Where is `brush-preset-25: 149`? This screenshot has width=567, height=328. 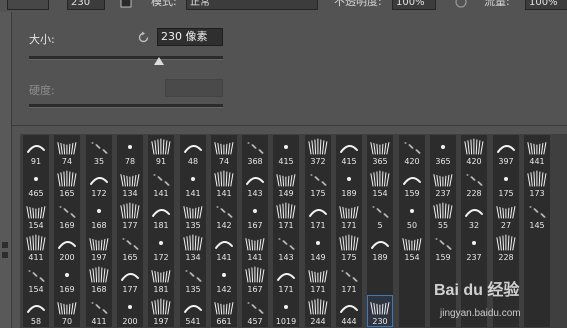
brush-preset-25: 149 is located at coordinates (286, 183).